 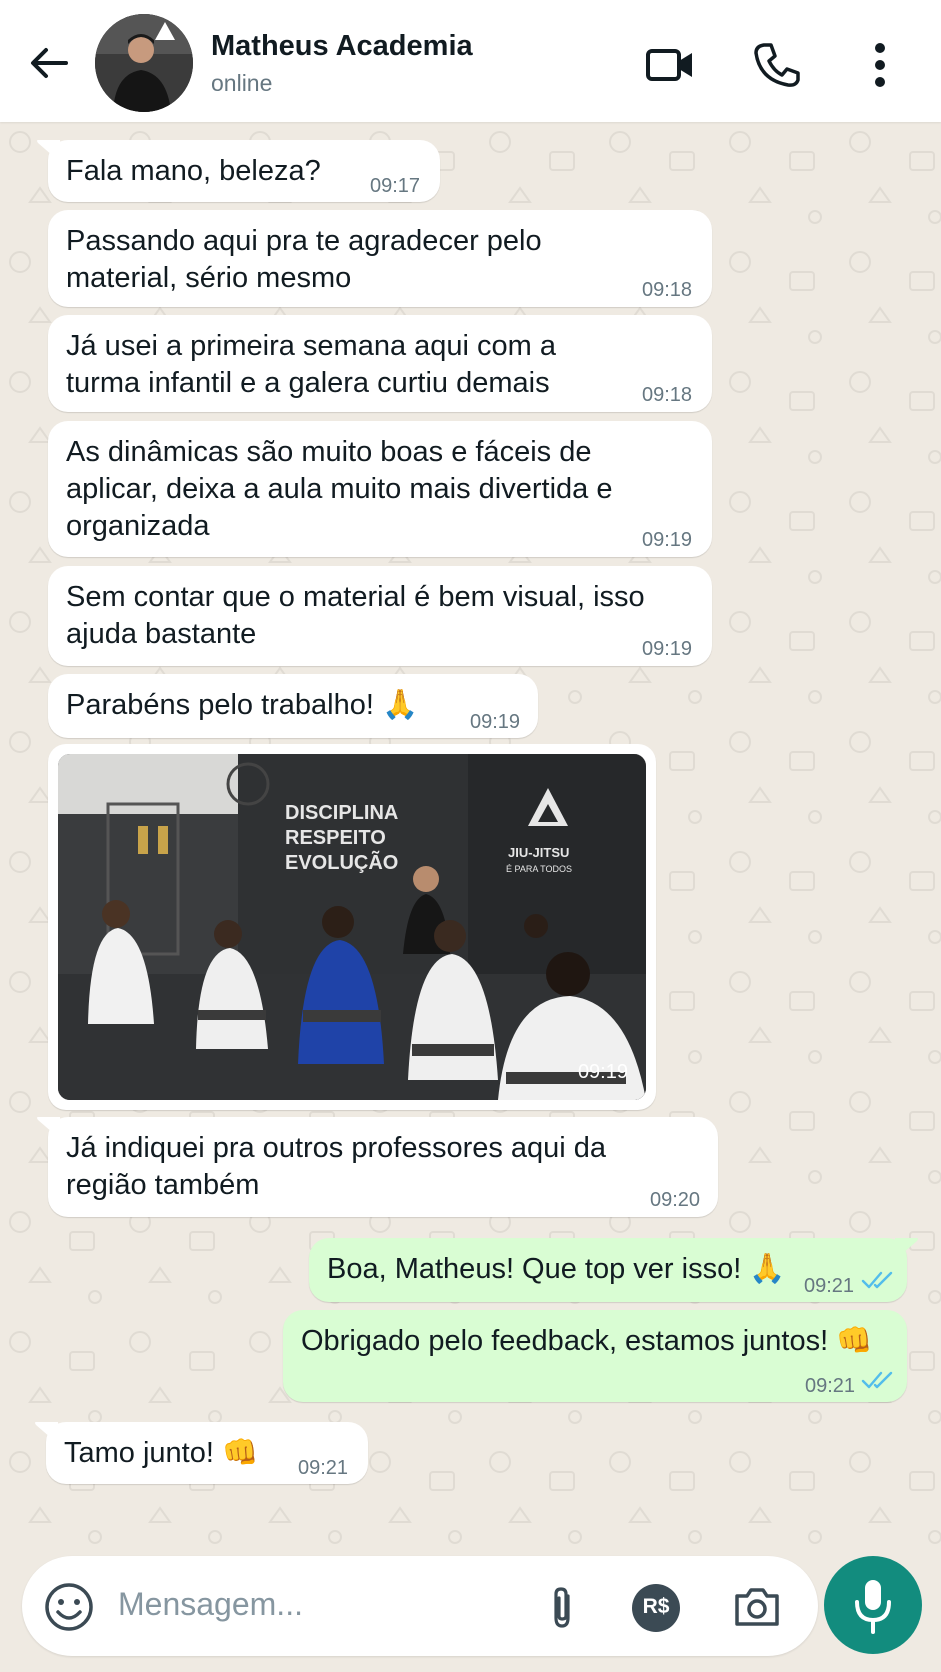 What do you see at coordinates (69, 1607) in the screenshot?
I see `emoji-icon` at bounding box center [69, 1607].